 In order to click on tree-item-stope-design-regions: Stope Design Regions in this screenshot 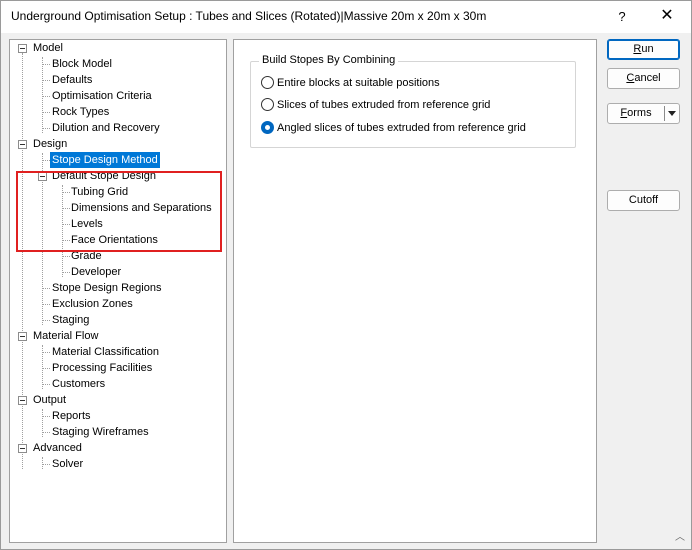, I will do `click(106, 288)`.